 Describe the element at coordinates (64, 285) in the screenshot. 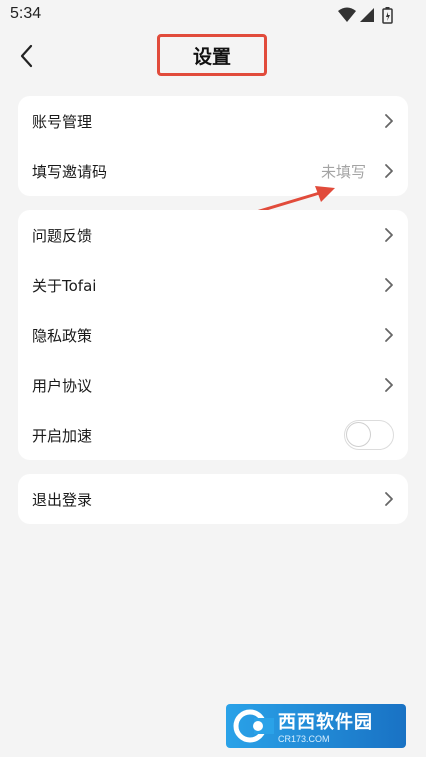

I see `row-label: 关于Tofai` at that location.